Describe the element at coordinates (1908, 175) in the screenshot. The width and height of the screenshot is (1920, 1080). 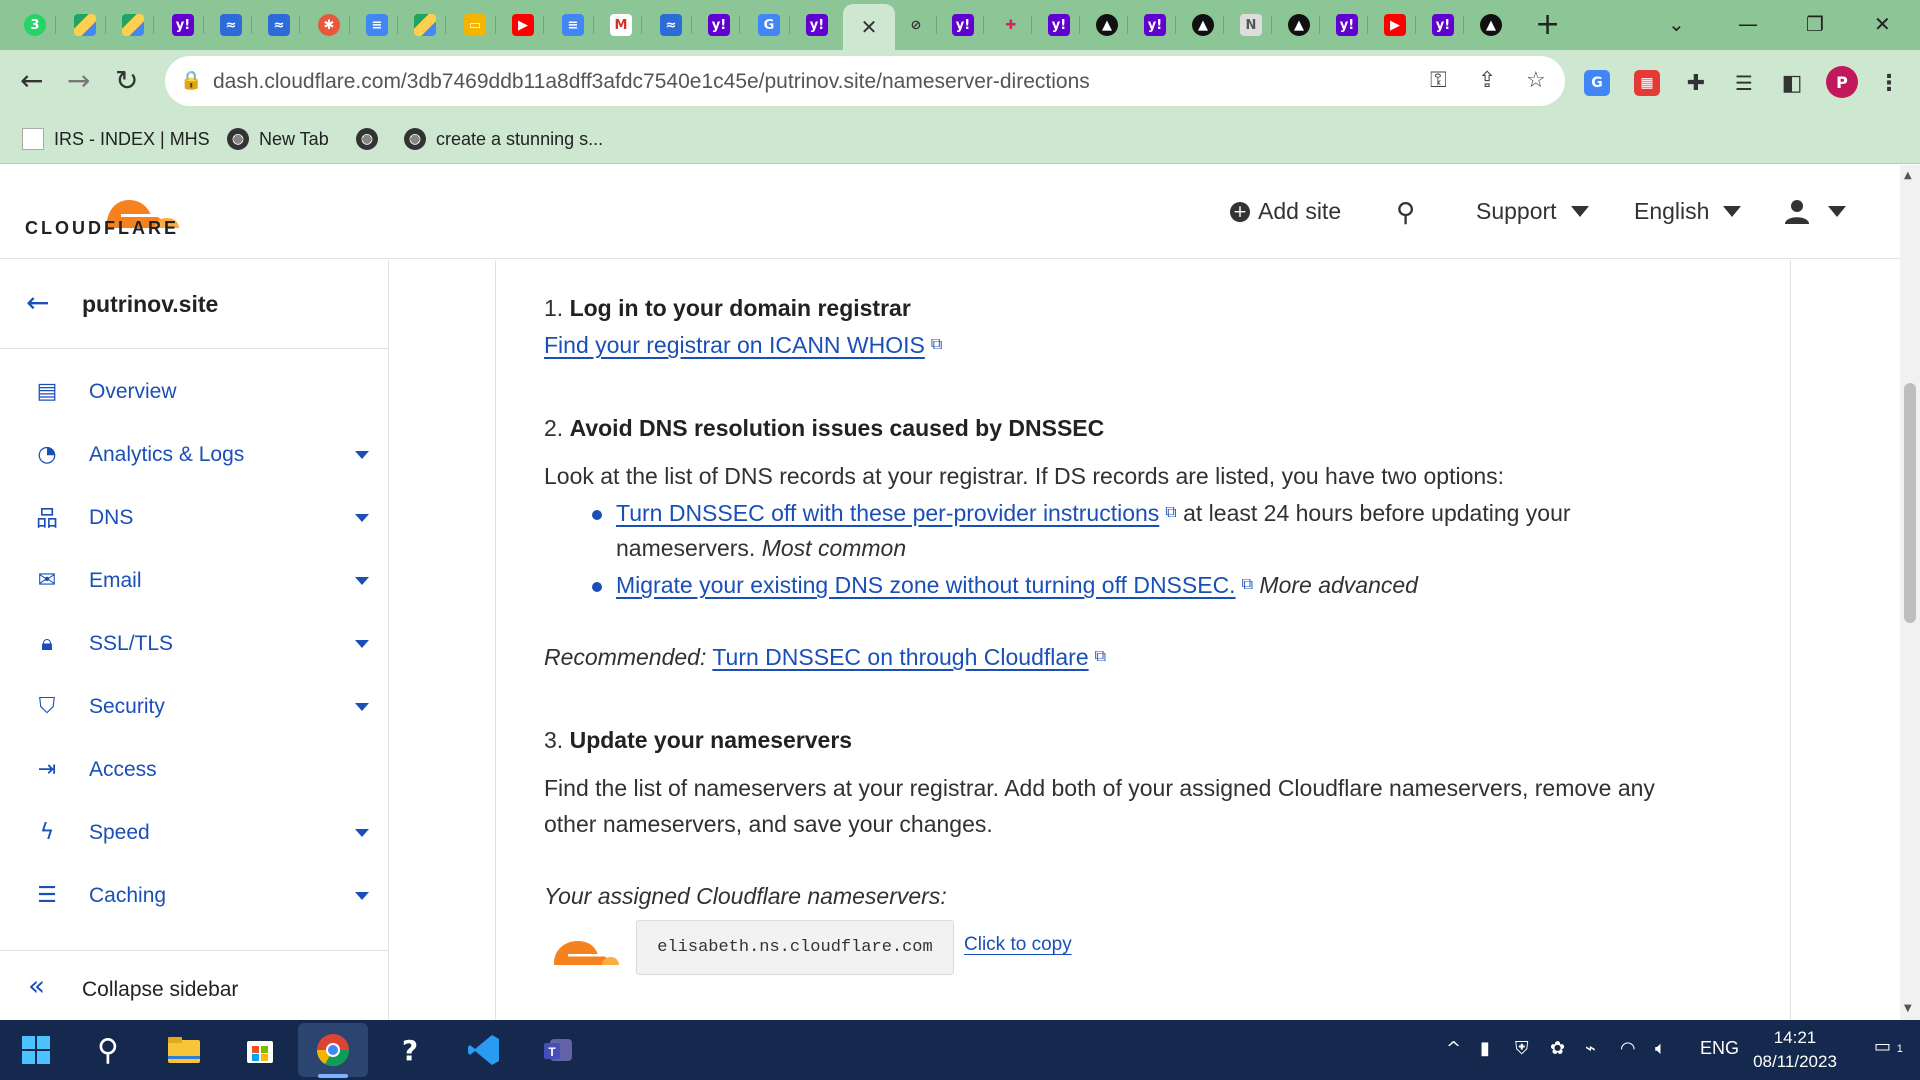
I see `scroll-up-arrow-icon: ▲` at that location.